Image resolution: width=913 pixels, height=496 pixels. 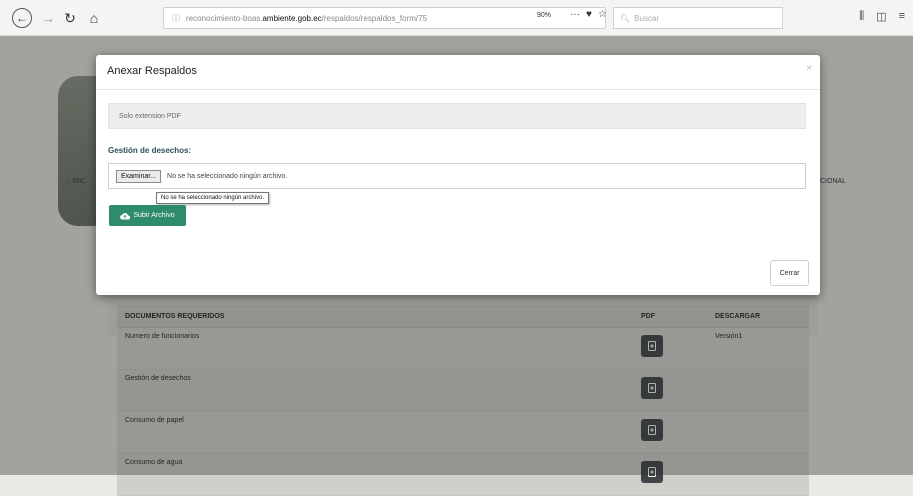 I want to click on upload-label: Subir Archivo, so click(x=154, y=215).